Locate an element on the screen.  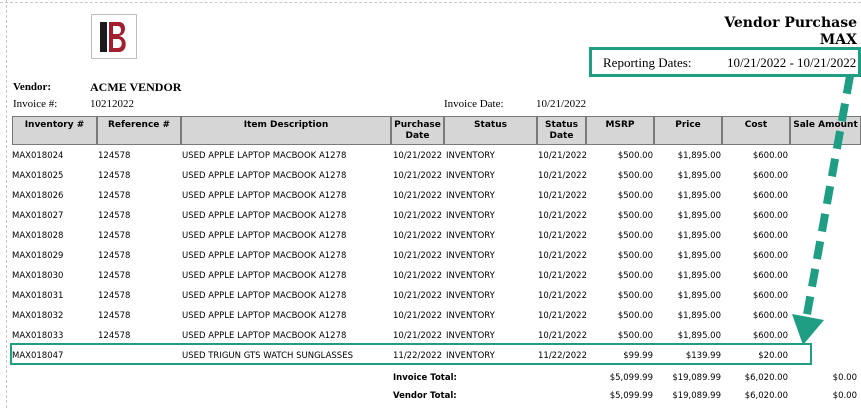
header-status-date: Status Date is located at coordinates (561, 130).